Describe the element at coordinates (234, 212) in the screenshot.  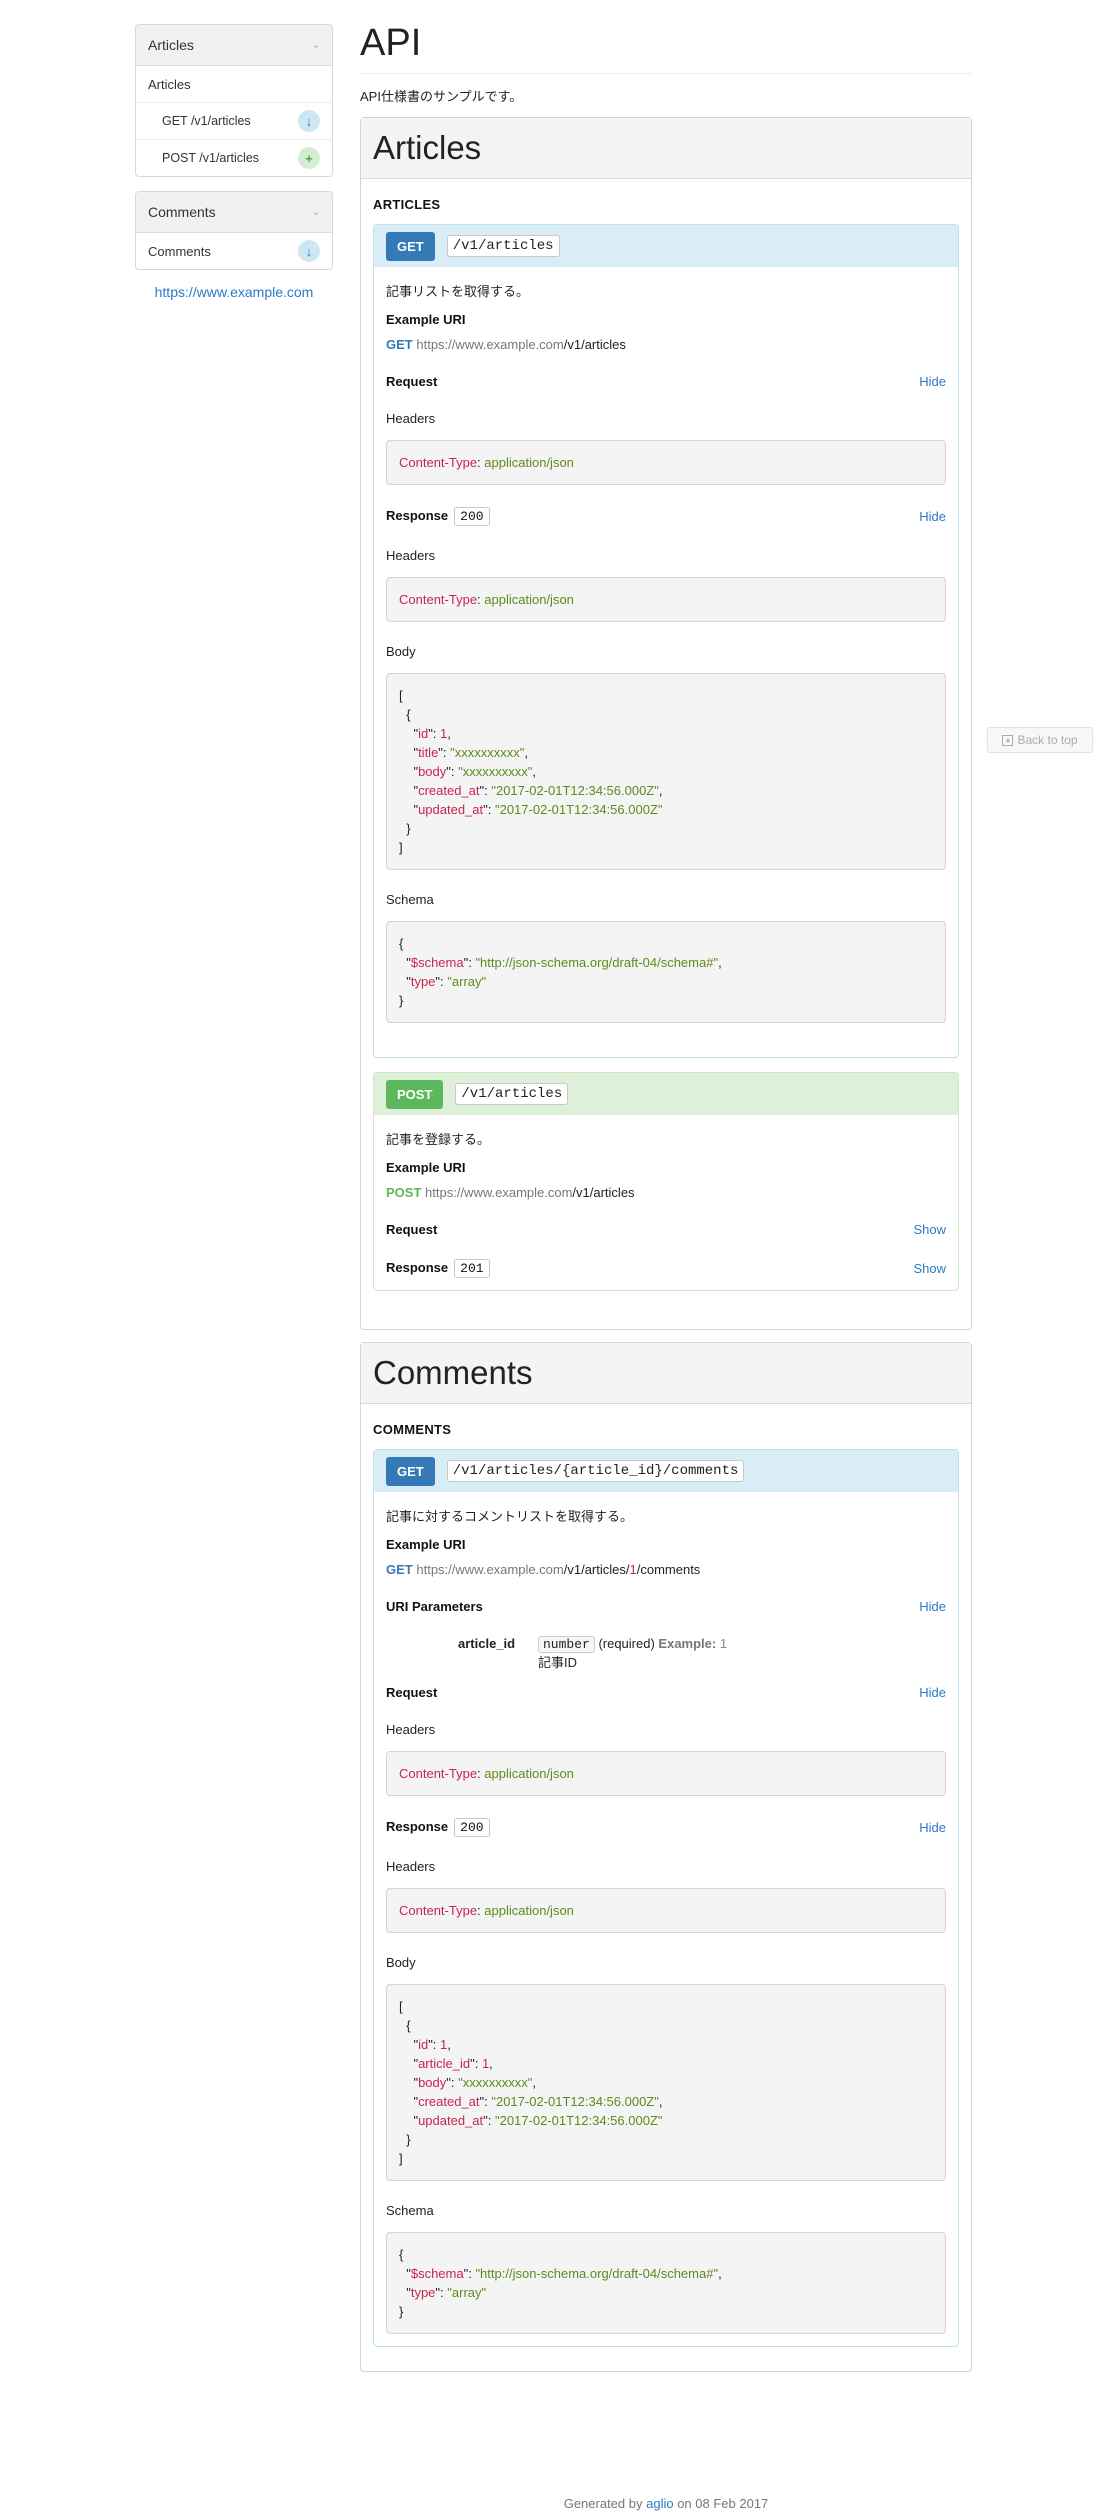
I see `nav-group-header-comments: Comments ⌄` at that location.